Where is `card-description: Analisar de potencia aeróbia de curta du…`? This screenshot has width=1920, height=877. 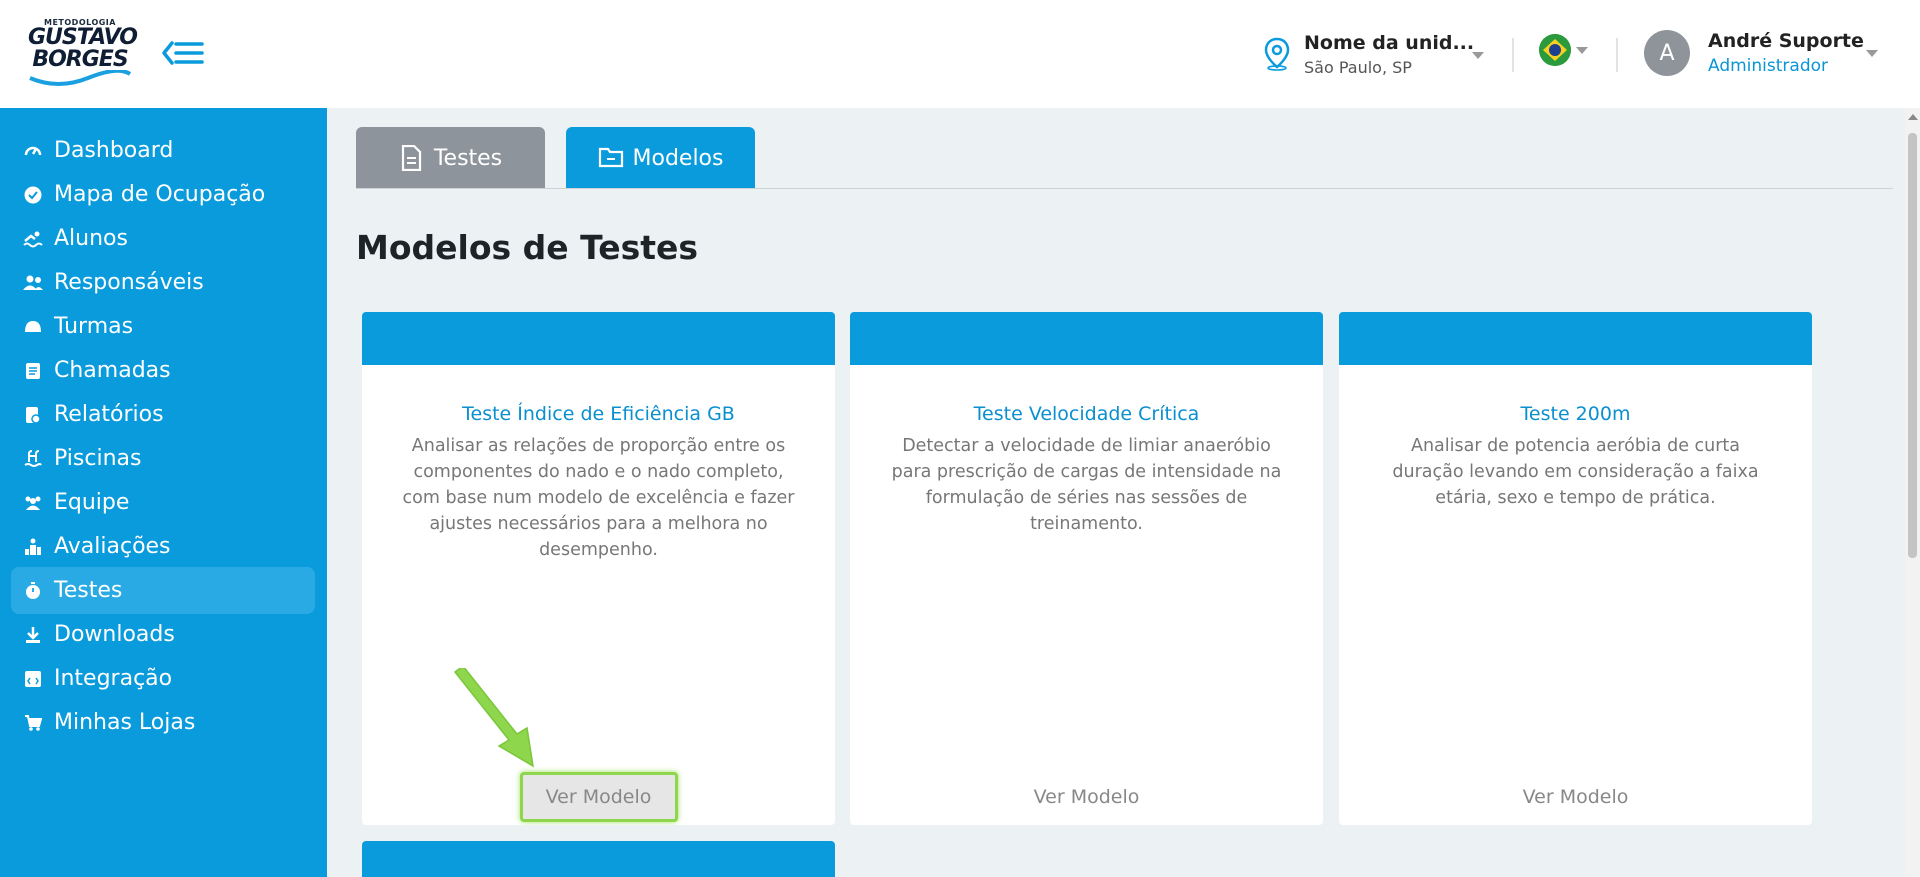
card-description: Analisar de potencia aeróbia de curta du… is located at coordinates (1575, 472).